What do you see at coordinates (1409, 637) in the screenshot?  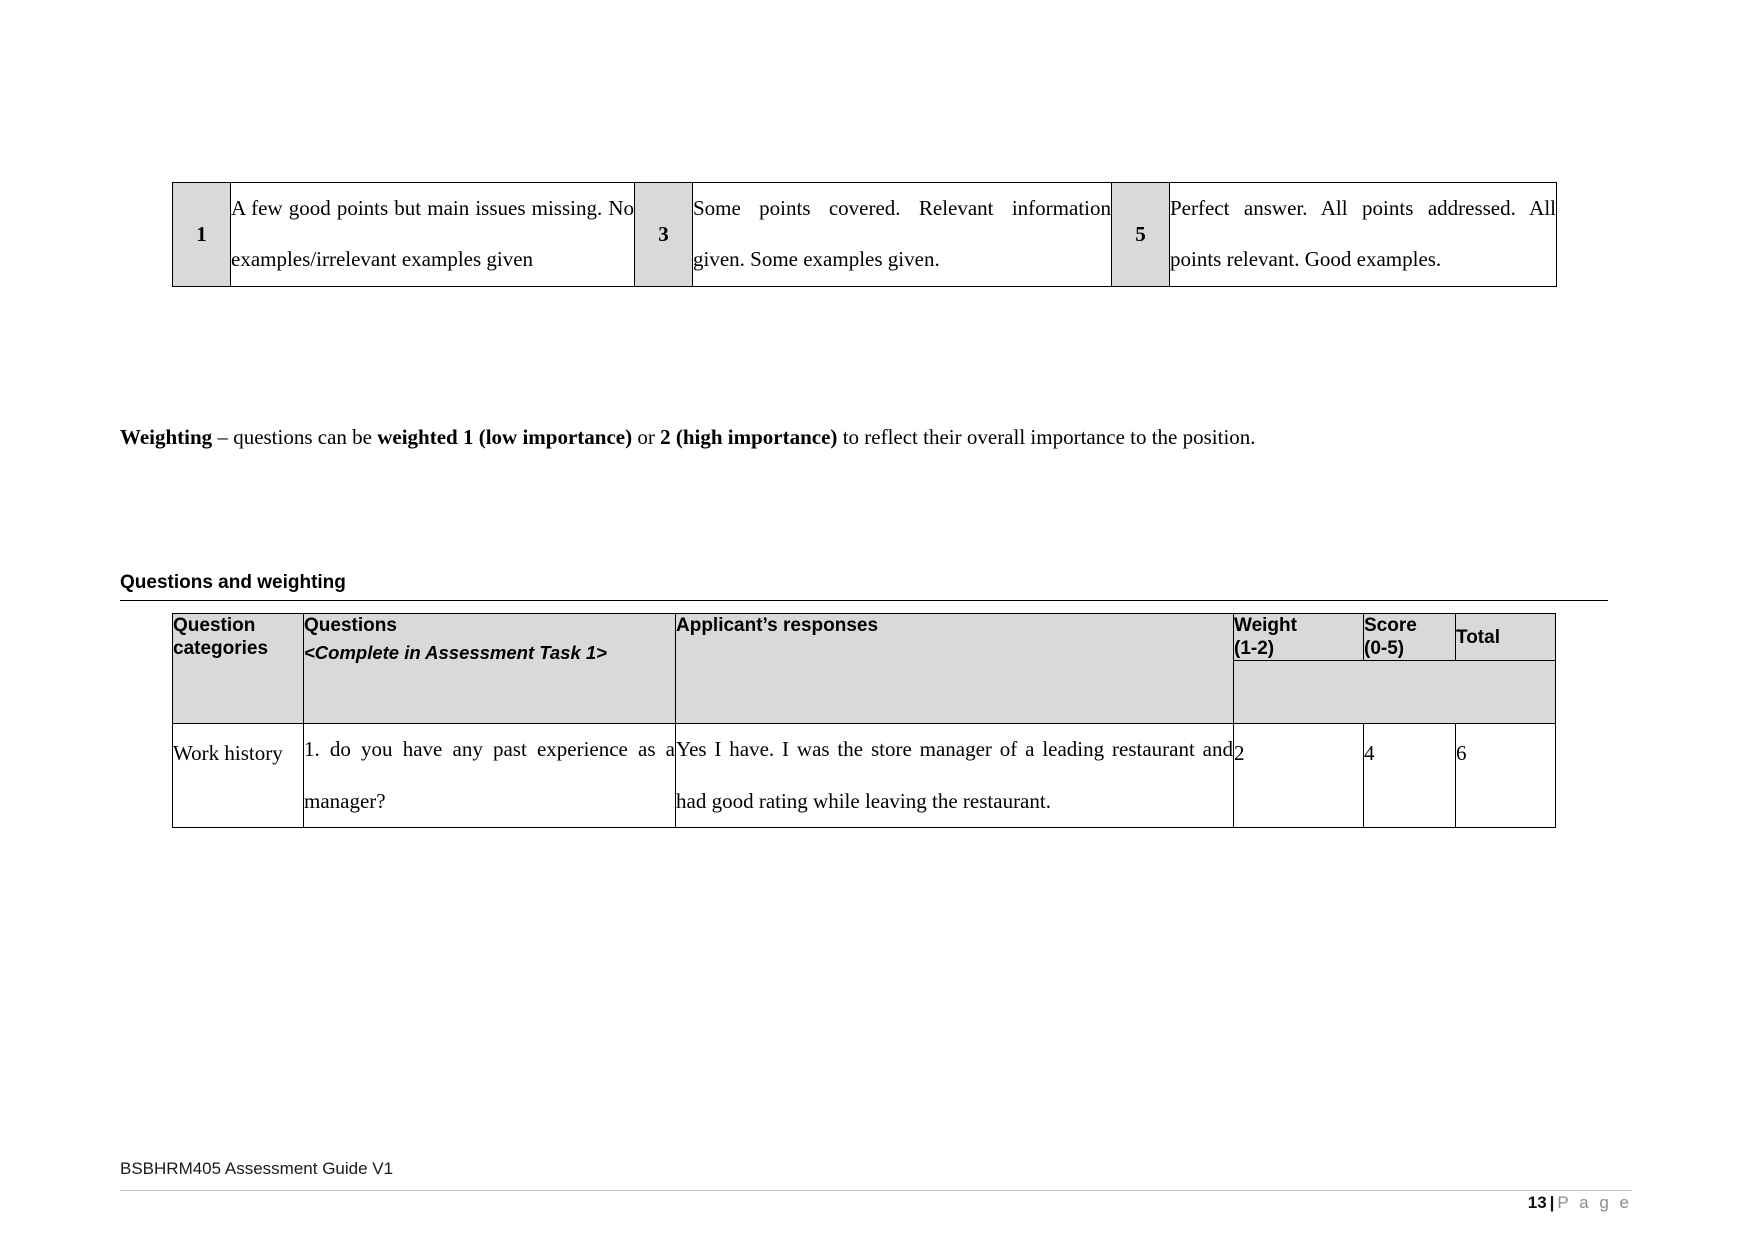 I see `column-header-score: Score (0-5)` at bounding box center [1409, 637].